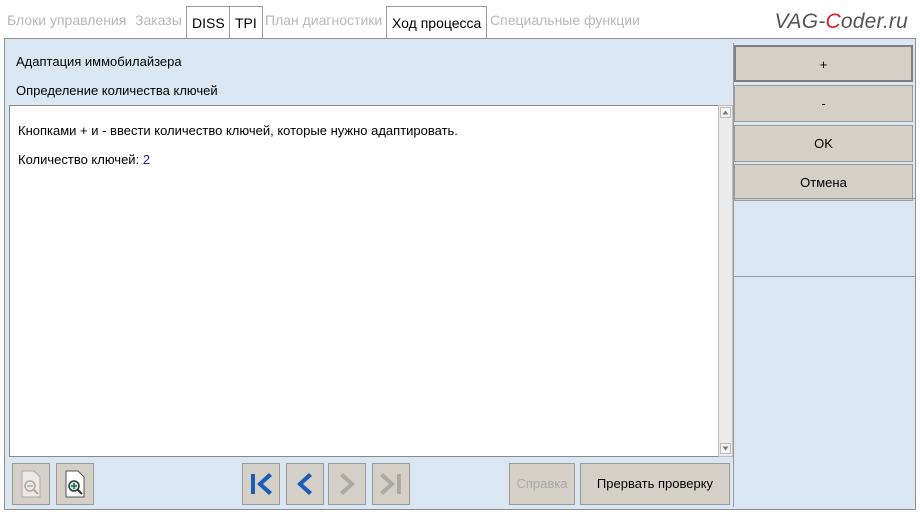 The image size is (920, 514). I want to click on tab-process: Ход процесса, so click(437, 22).